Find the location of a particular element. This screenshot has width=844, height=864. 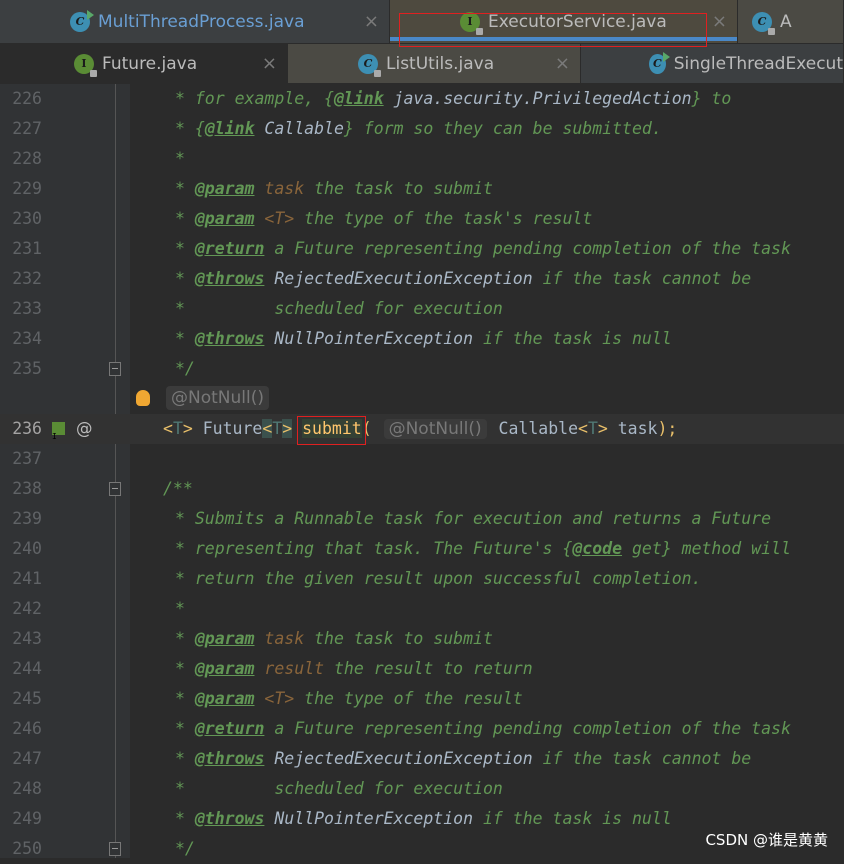

implemented-interface-gutter-icon: I is located at coordinates (58, 431).